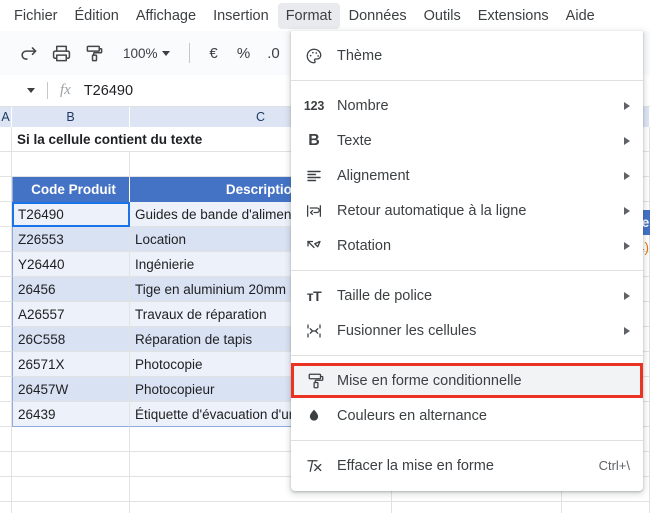 Image resolution: width=650 pixels, height=513 pixels. What do you see at coordinates (274, 53) in the screenshot?
I see `decrease-decimal-button: .0` at bounding box center [274, 53].